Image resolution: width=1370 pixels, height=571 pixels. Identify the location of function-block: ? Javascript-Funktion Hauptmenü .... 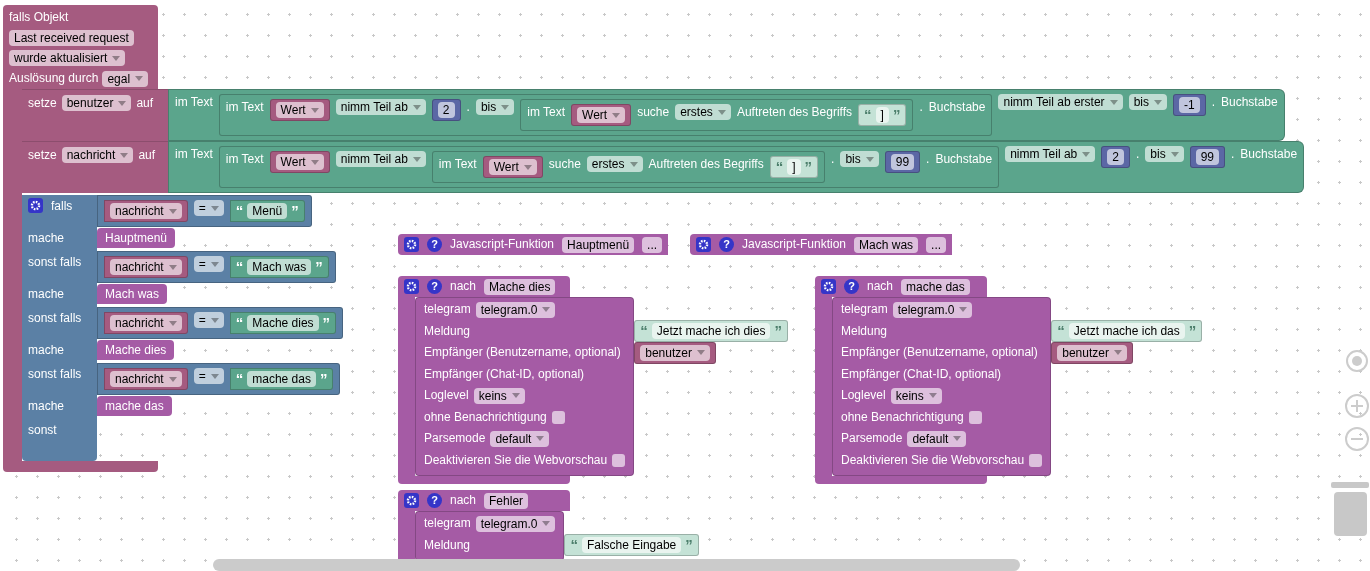
(533, 244).